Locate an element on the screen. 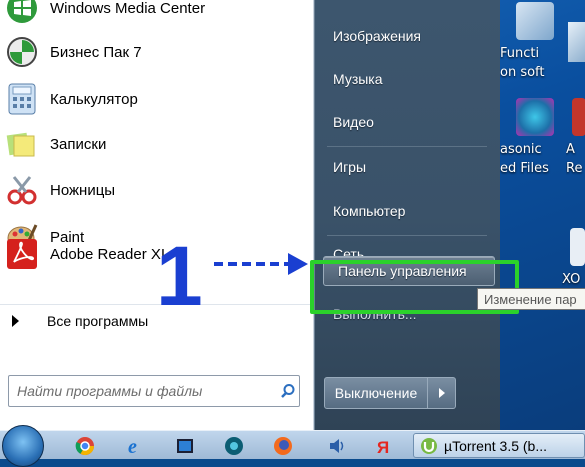 This screenshot has width=585, height=467. place-link-videos: Видео is located at coordinates (408, 122).